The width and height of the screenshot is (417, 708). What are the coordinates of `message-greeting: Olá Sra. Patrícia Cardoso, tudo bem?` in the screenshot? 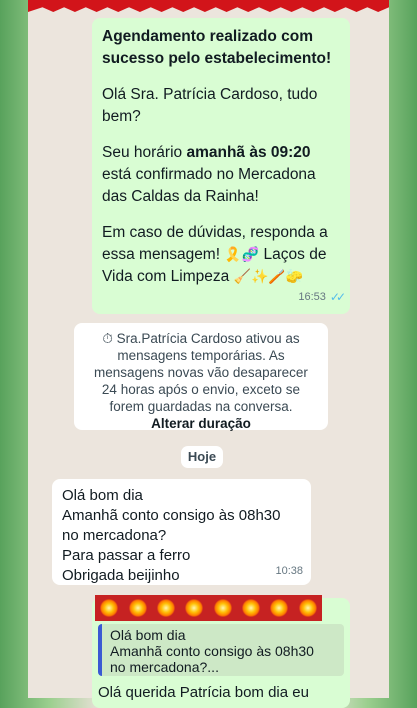 It's located at (210, 105).